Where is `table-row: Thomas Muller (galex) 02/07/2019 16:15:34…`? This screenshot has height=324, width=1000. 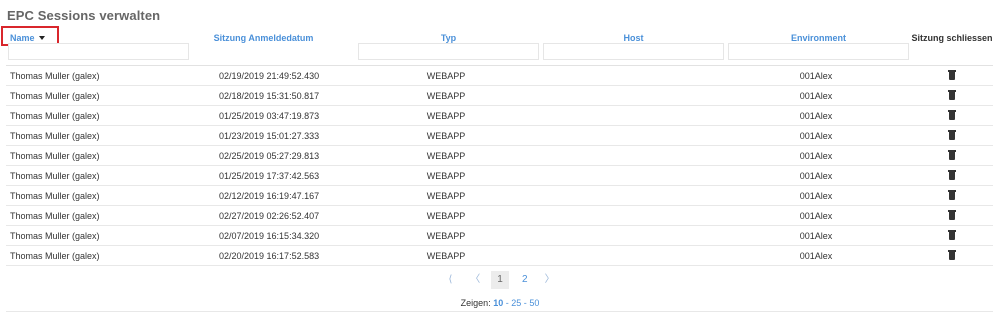
table-row: Thomas Muller (galex) 02/07/2019 16:15:34… is located at coordinates (499, 236).